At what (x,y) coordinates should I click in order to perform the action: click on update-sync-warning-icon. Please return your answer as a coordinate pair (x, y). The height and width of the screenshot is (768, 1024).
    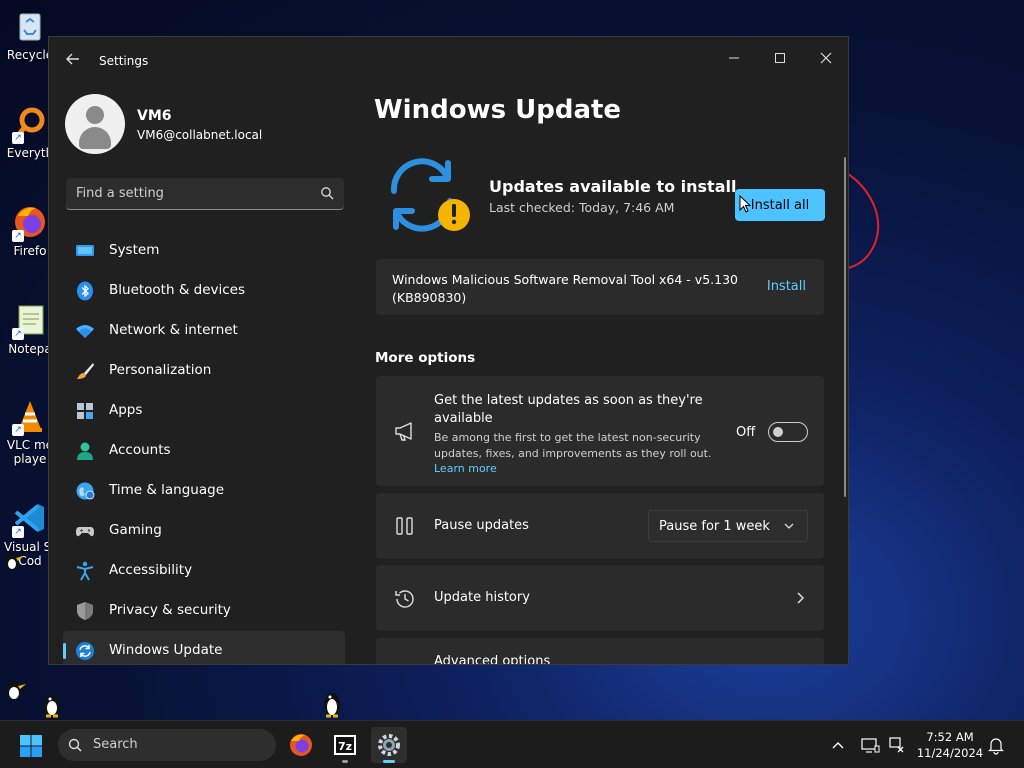
    Looking at the image, I should click on (430, 195).